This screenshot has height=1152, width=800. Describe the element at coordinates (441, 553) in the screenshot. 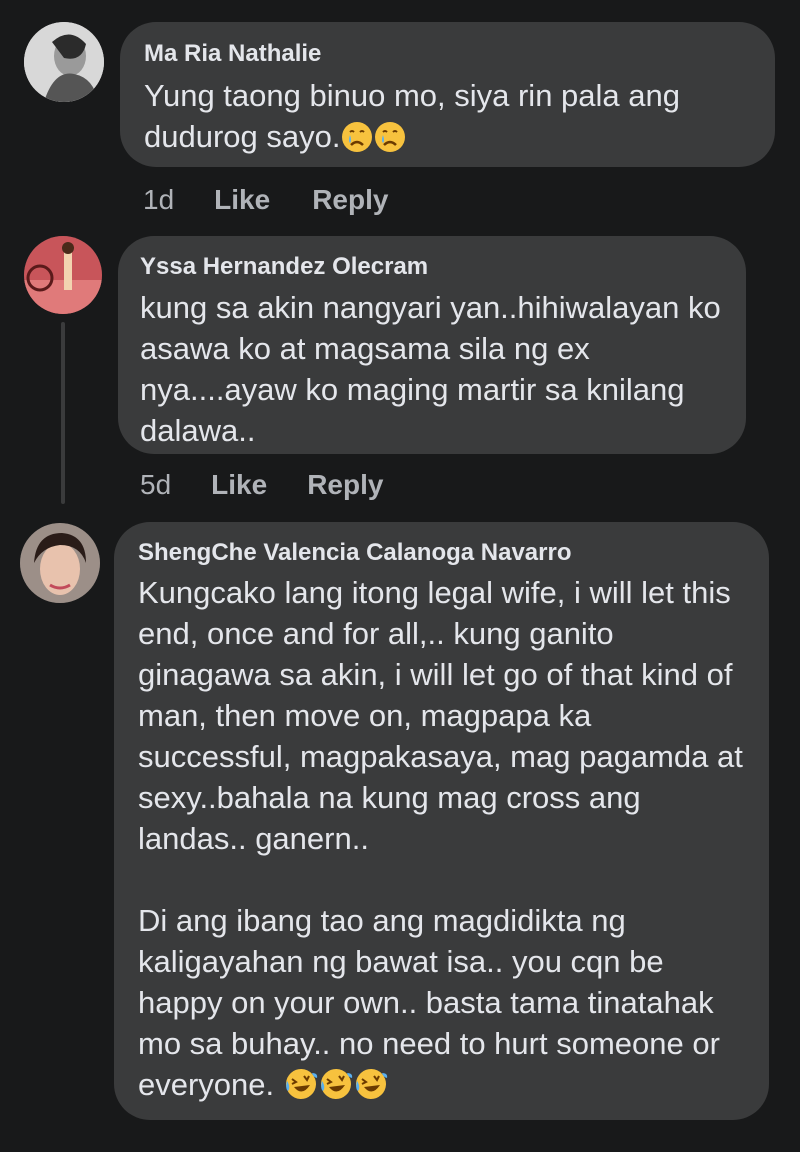

I see `comment-author: ShengChe Valencia Calanoga Navarro` at that location.